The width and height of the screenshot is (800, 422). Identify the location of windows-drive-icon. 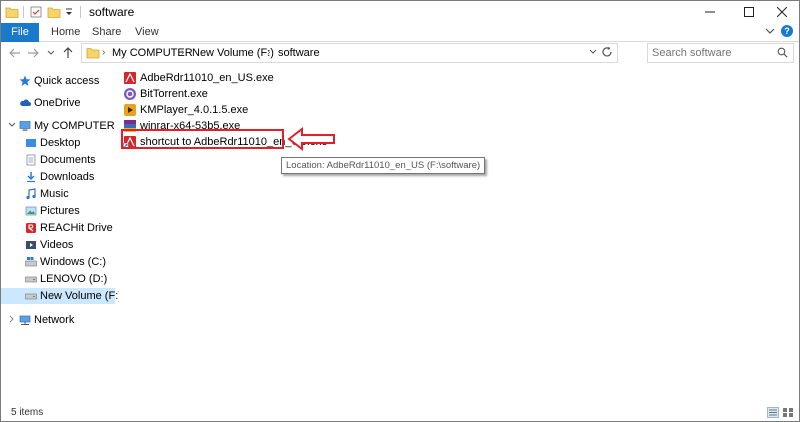
(31, 262).